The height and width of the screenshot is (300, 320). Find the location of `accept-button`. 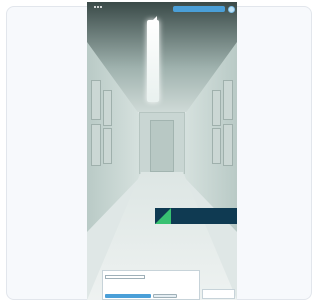

accept-button is located at coordinates (128, 296).